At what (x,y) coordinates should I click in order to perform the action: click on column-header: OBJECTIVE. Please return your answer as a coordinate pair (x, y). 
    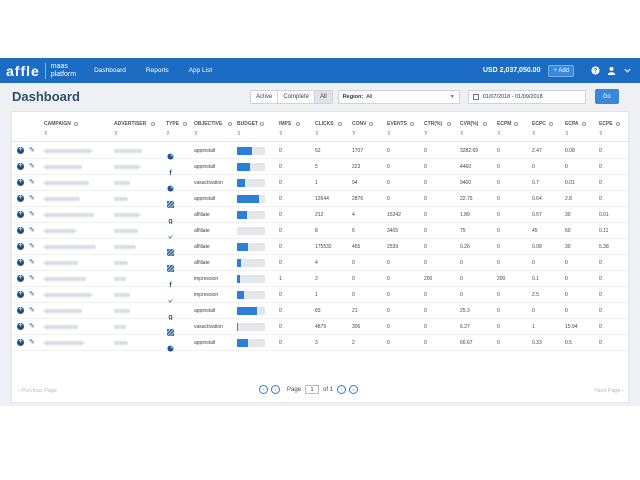
    Looking at the image, I should click on (208, 124).